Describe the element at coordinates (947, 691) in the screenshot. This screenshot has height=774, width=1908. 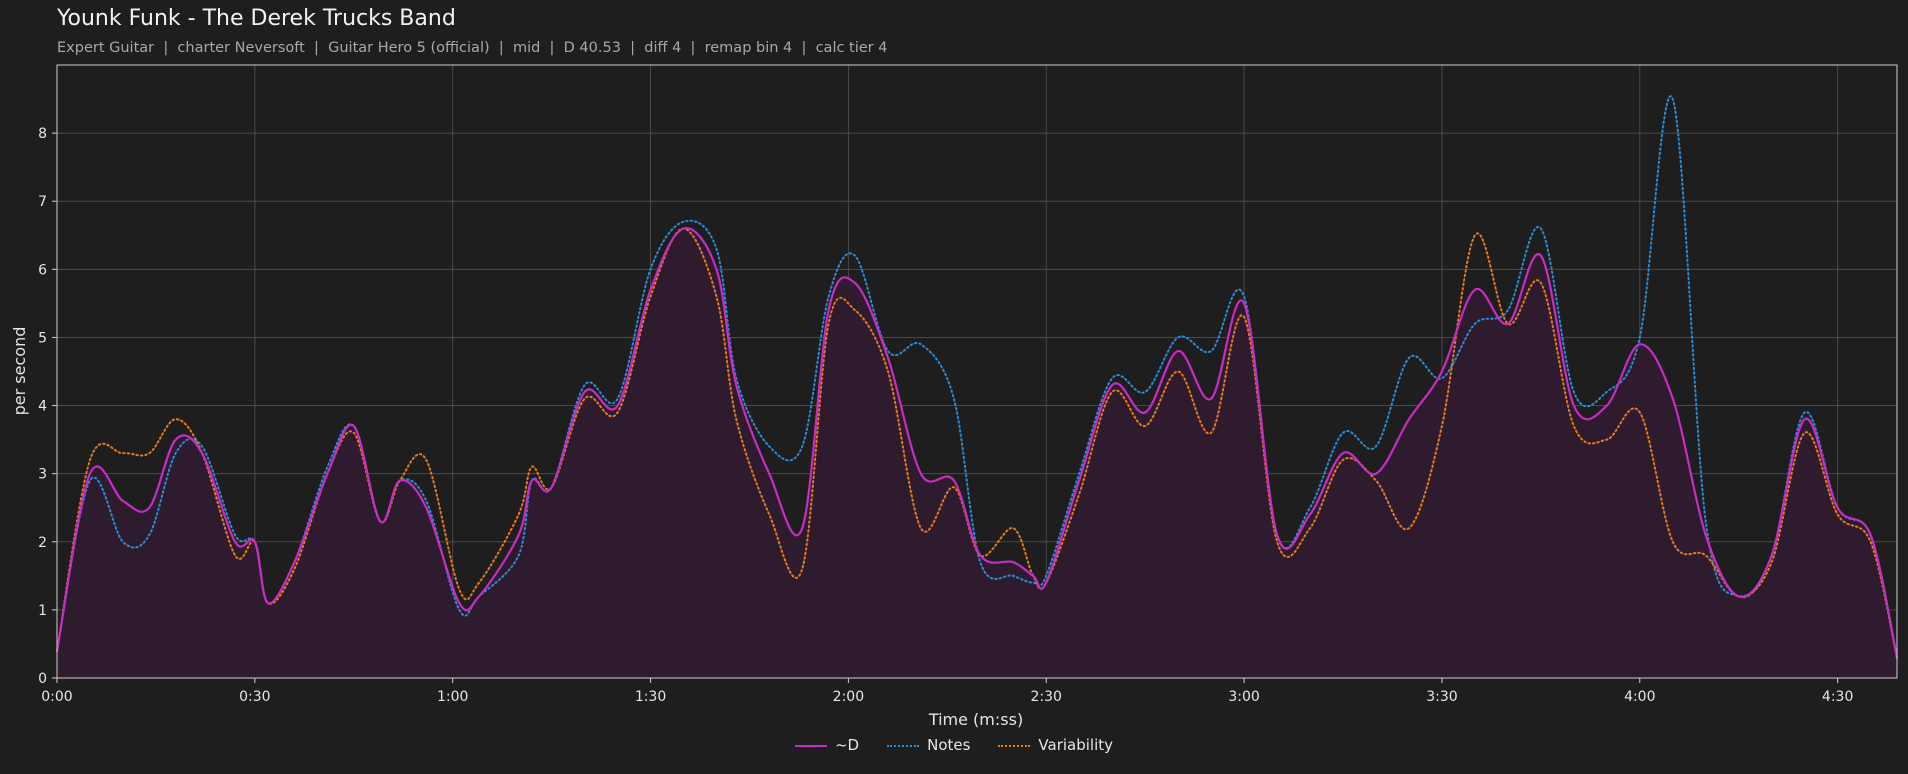
I see `x-axis: 0:00 0:30 1:00 1:30 2:00 2:30 3:00 3:30 4:00 4:30` at that location.